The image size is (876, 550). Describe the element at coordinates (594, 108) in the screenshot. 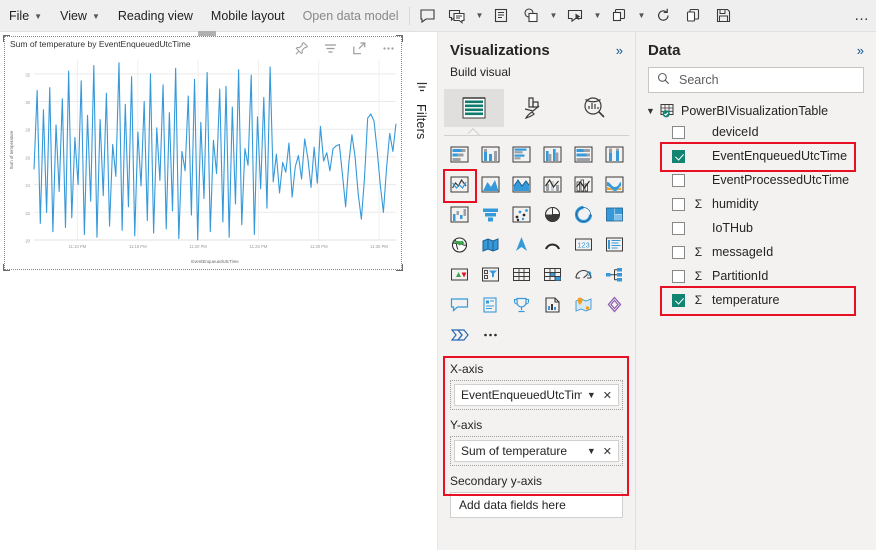

I see `analytics-tab` at that location.